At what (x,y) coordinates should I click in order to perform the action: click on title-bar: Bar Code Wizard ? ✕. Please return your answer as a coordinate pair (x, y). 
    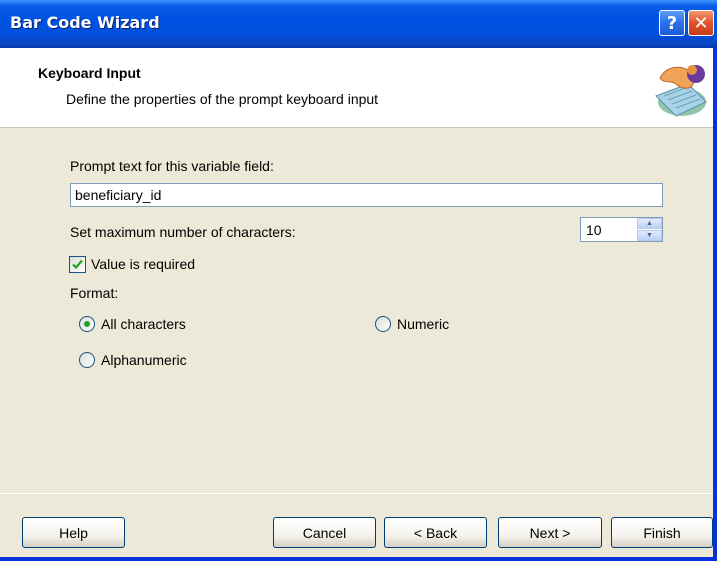
    Looking at the image, I should click on (358, 24).